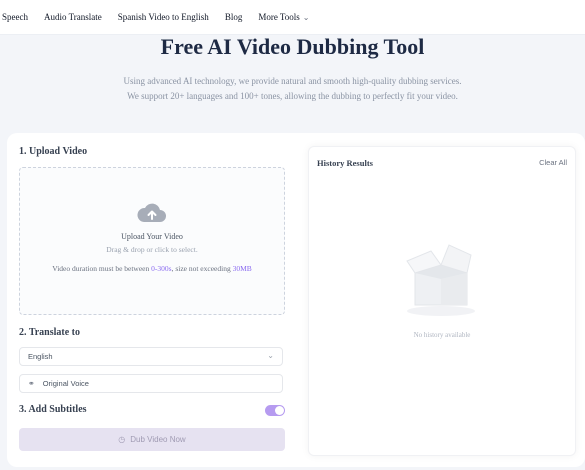 This screenshot has height=470, width=585. Describe the element at coordinates (53, 409) in the screenshot. I see `subtitles-section-title: 3. Add Subtitles` at that location.